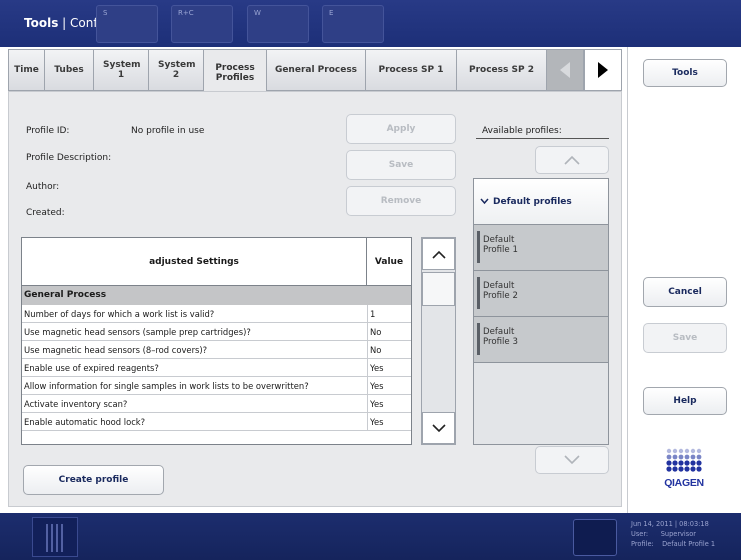 The image size is (741, 560). I want to click on table-group-row: General Process, so click(216, 295).